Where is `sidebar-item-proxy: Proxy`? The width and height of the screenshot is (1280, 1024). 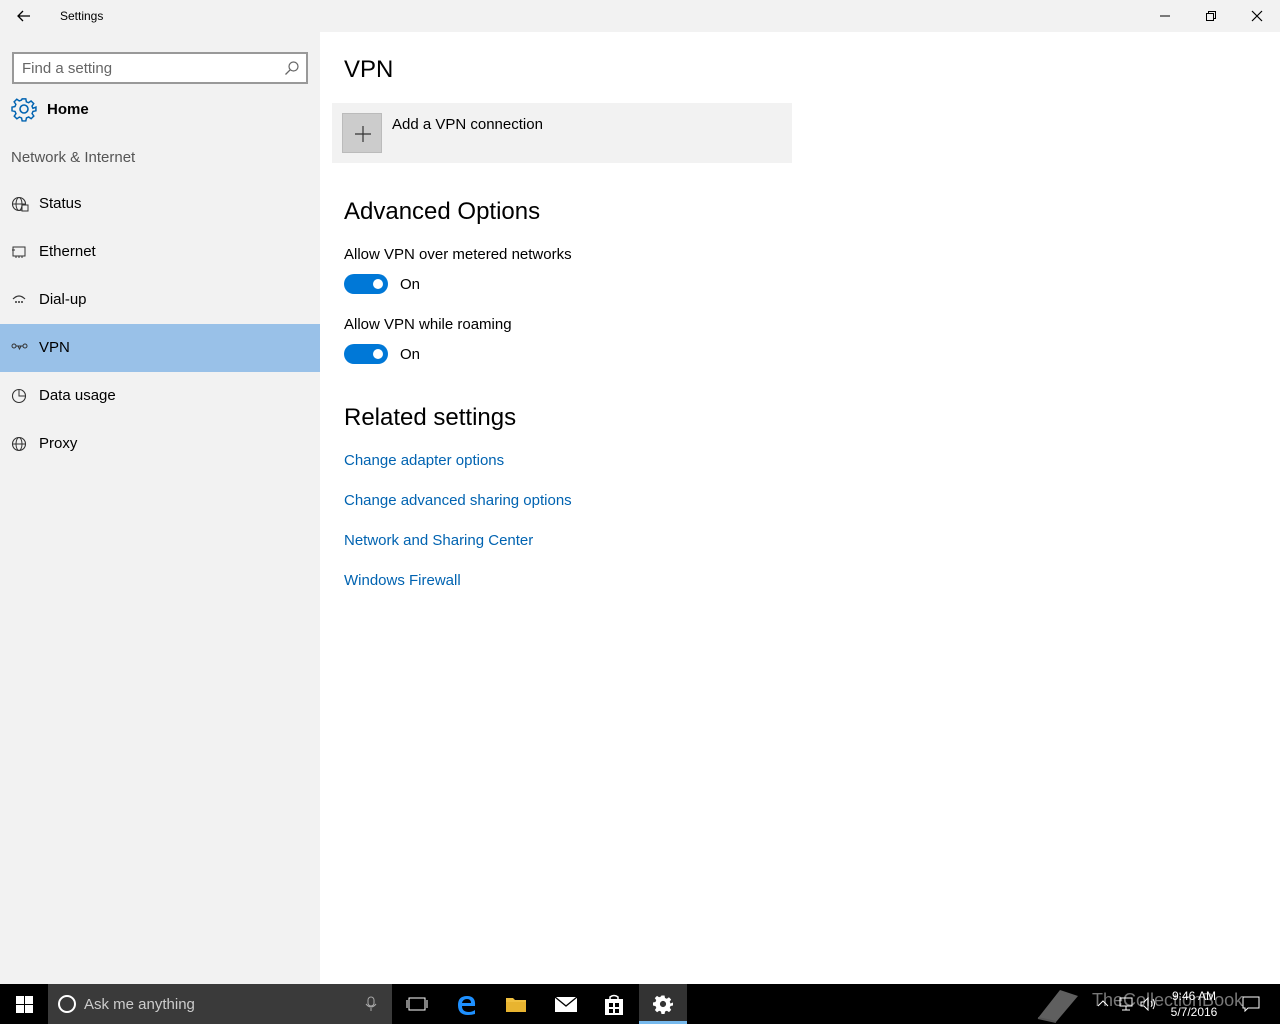 sidebar-item-proxy: Proxy is located at coordinates (160, 444).